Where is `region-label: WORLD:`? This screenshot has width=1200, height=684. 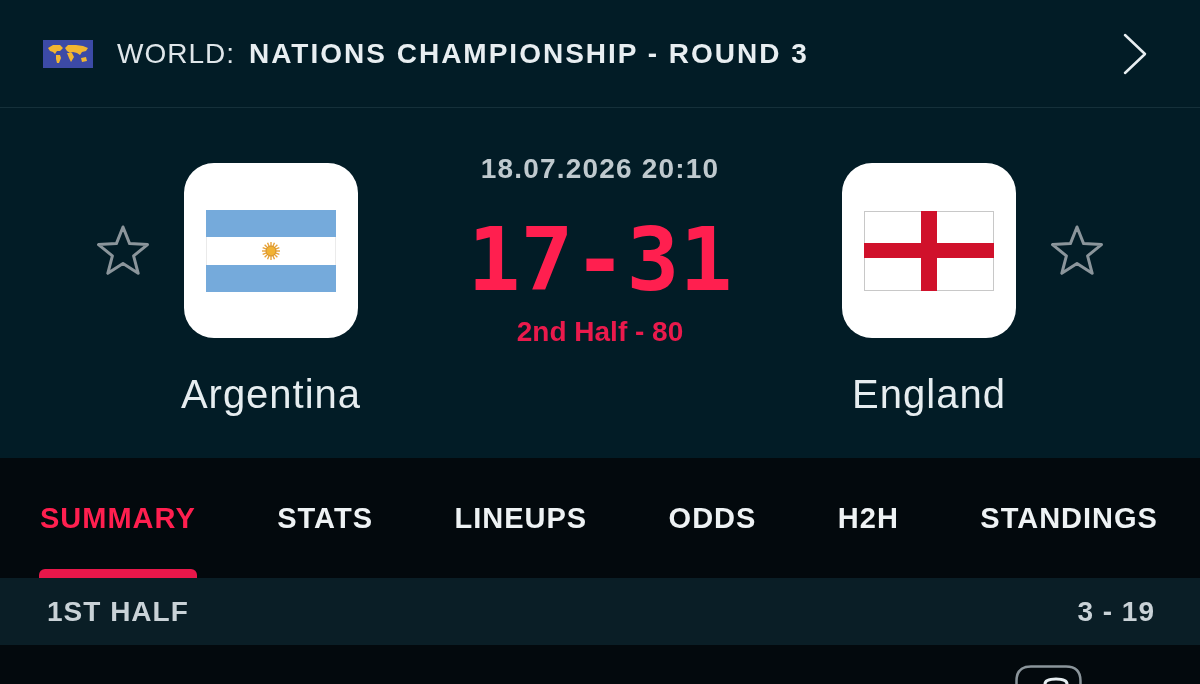 region-label: WORLD: is located at coordinates (176, 53).